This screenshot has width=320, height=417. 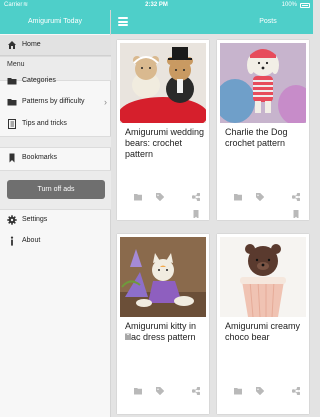 I want to click on chevron-right-icon: ›, so click(x=105, y=102).